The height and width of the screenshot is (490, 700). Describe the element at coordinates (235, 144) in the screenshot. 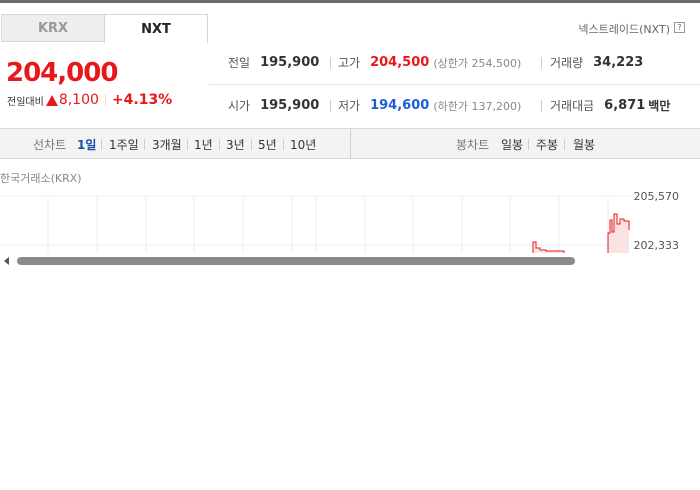

I see `period-3y: 3년` at that location.